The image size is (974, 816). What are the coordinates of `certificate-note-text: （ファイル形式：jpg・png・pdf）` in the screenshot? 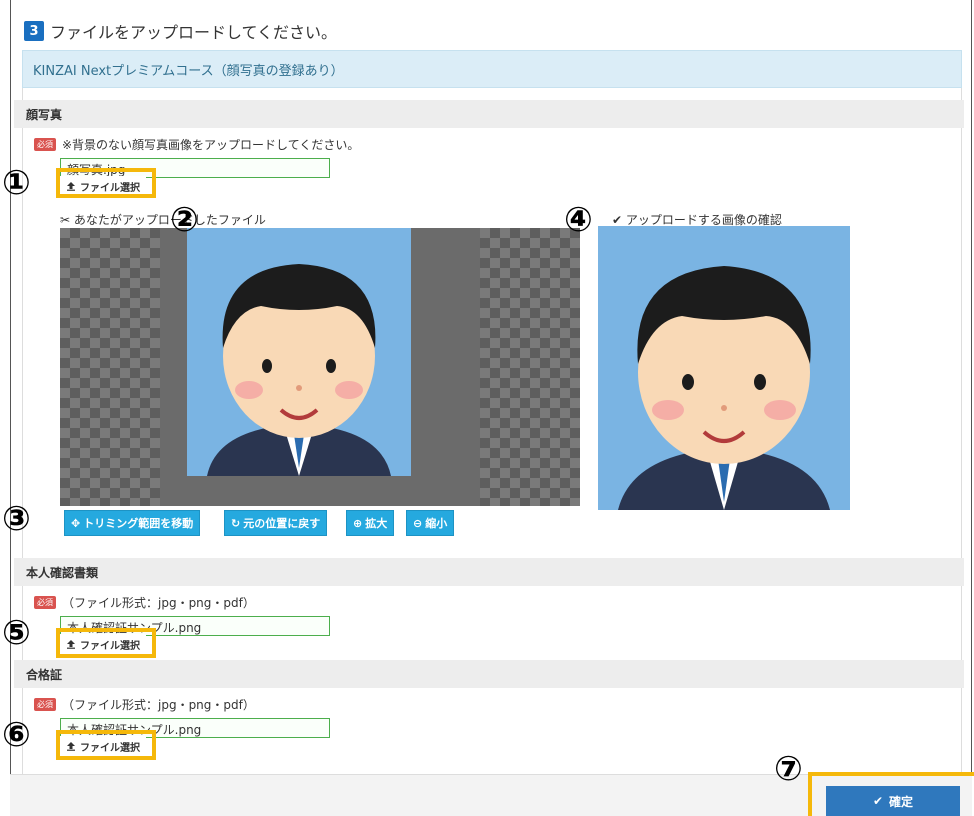 It's located at (158, 705).